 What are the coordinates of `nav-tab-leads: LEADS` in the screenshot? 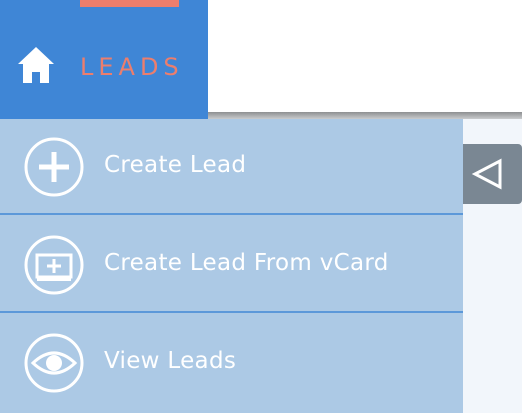 It's located at (104, 59).